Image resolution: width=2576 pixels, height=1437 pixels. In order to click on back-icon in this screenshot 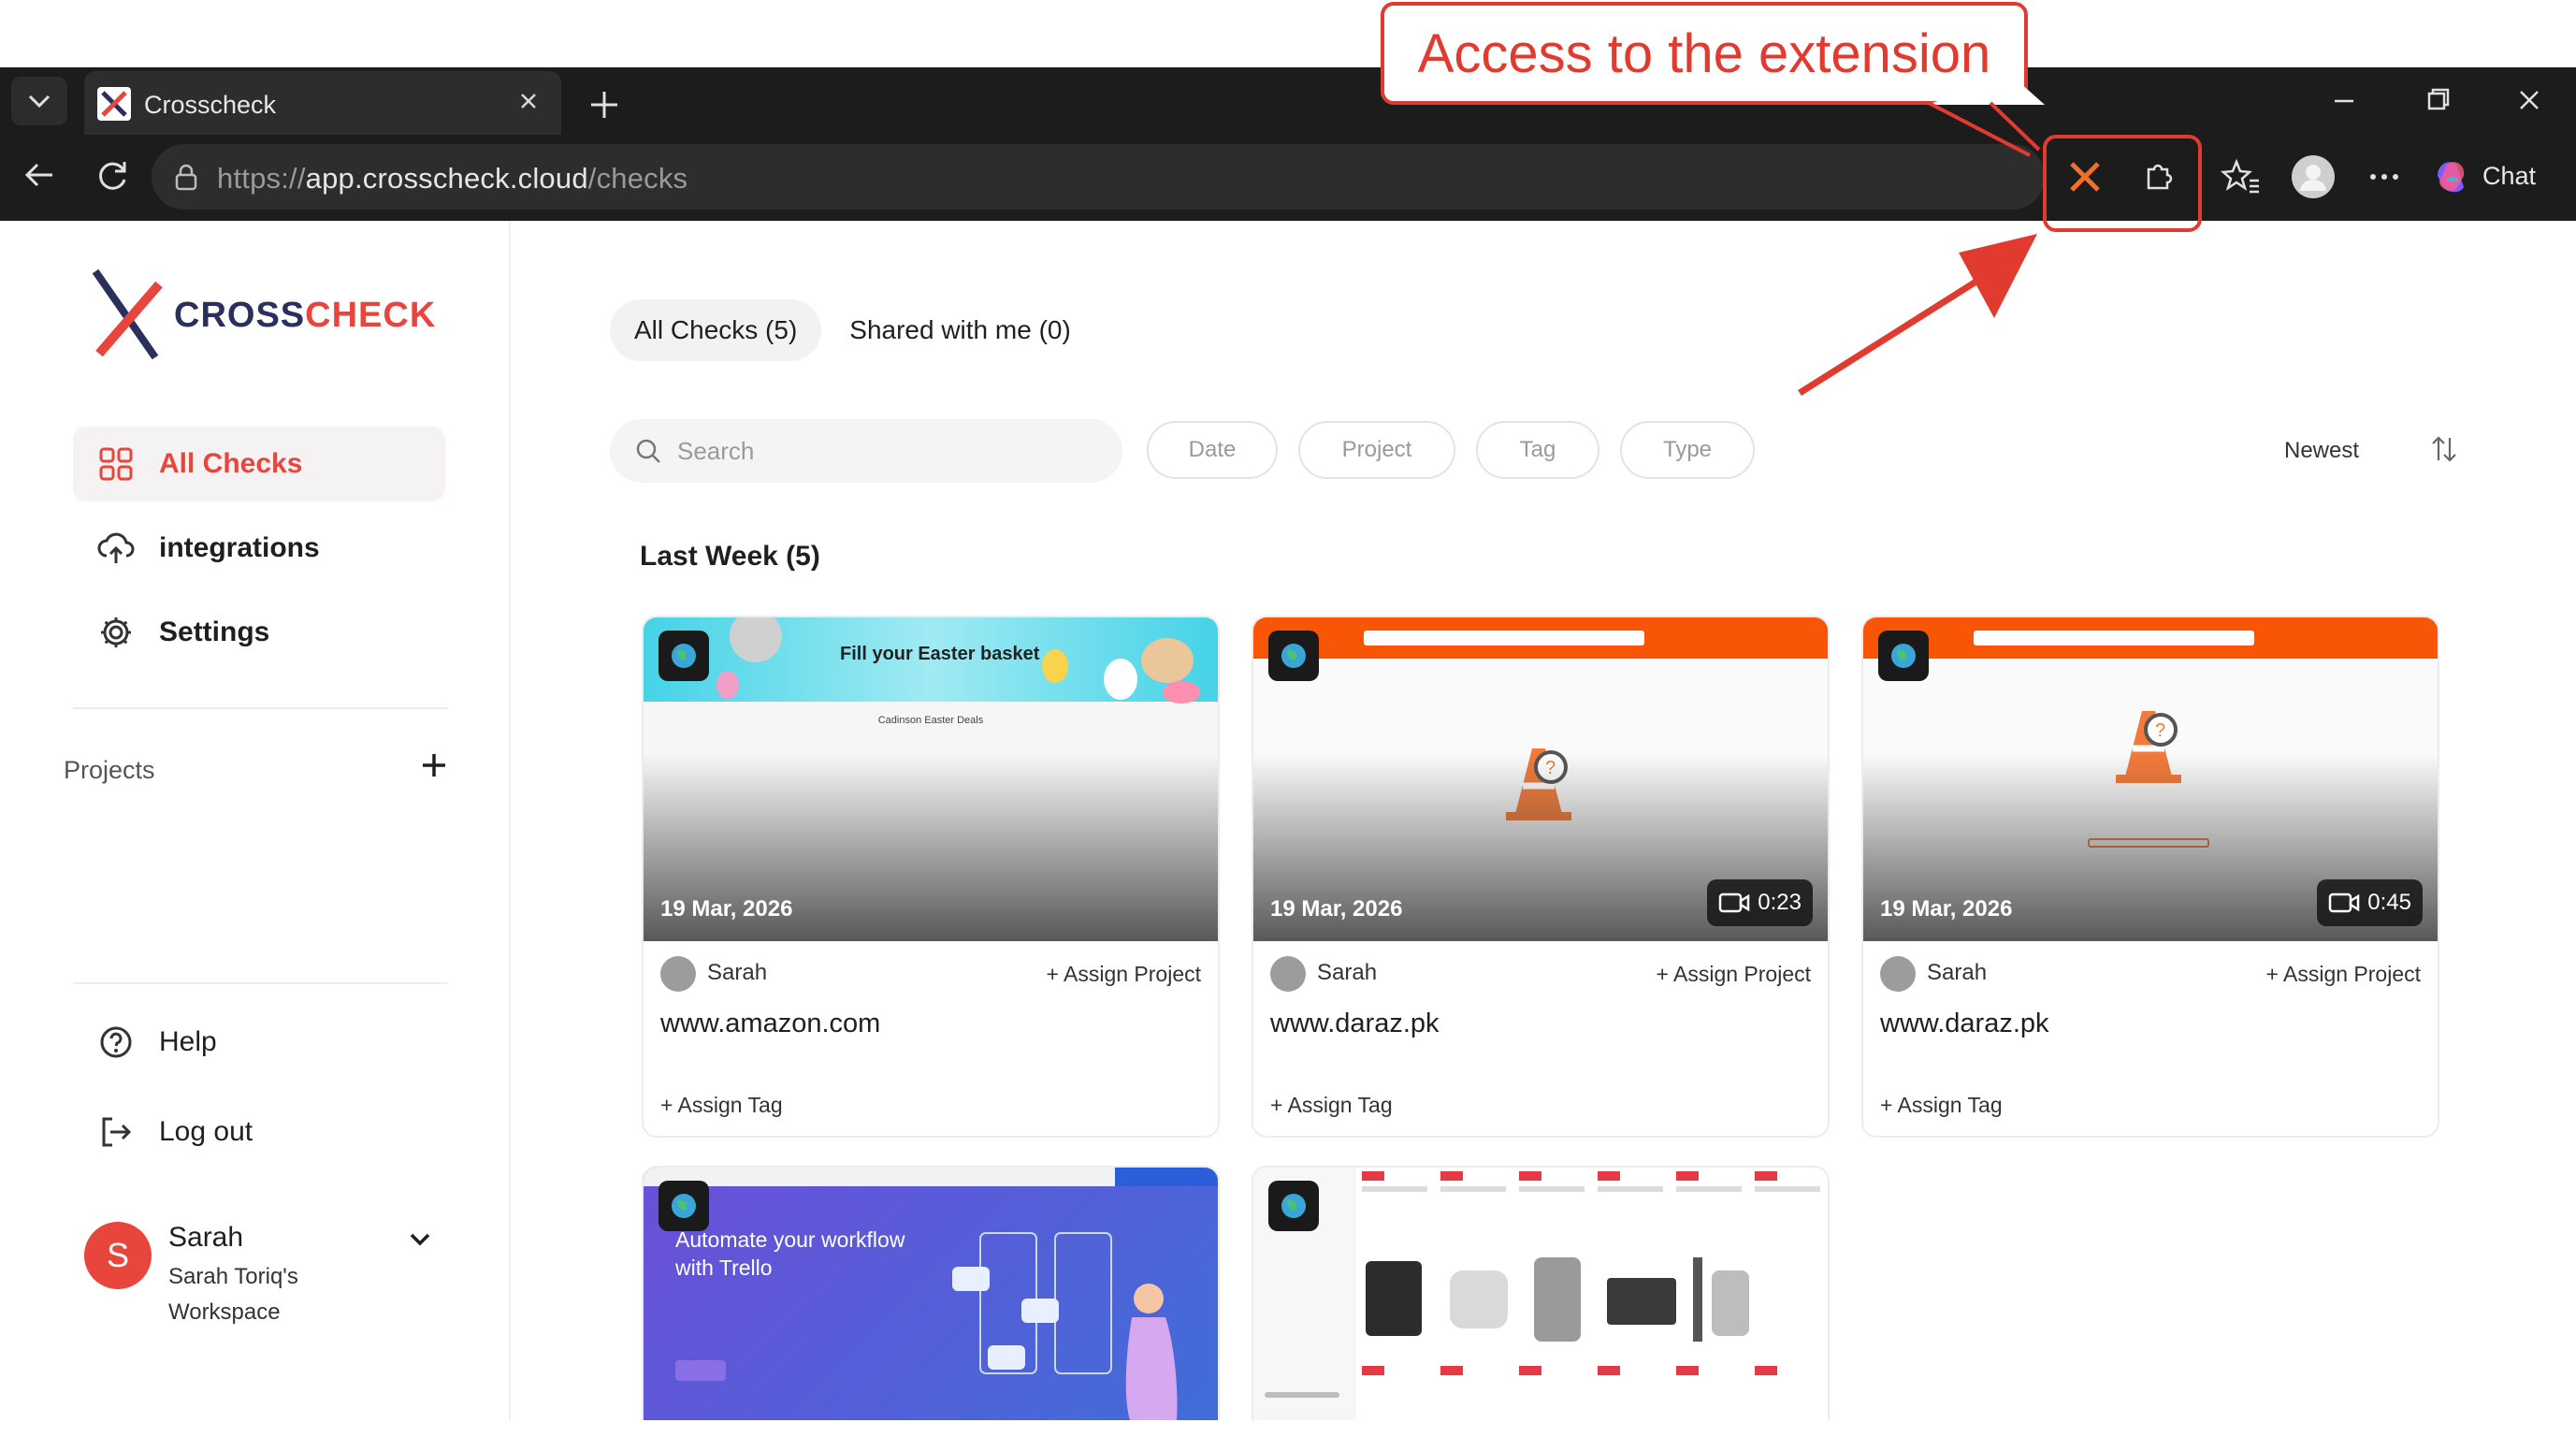, I will do `click(40, 175)`.